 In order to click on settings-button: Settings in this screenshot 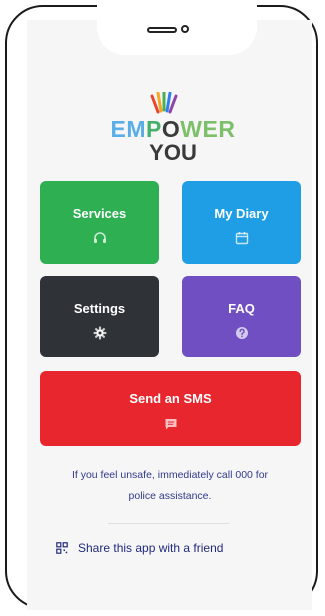, I will do `click(99, 316)`.